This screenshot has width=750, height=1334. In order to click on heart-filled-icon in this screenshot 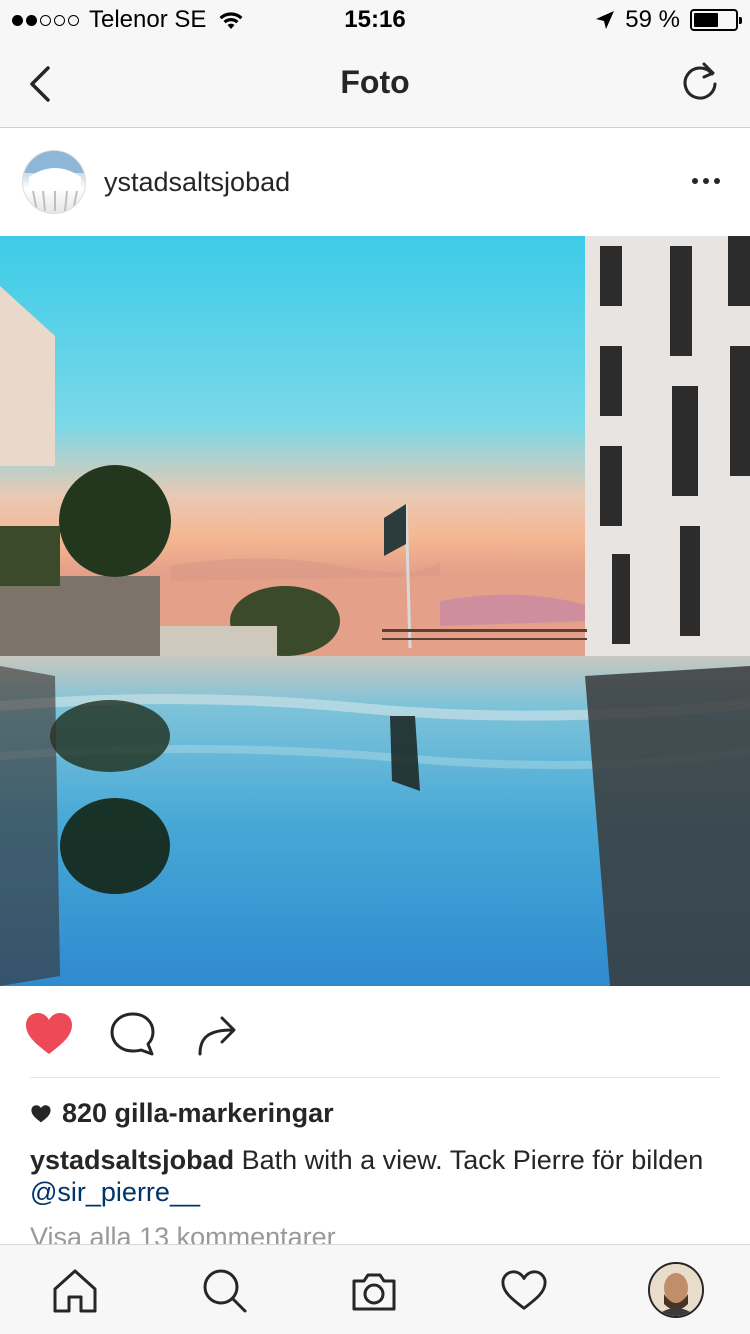, I will do `click(49, 1034)`.